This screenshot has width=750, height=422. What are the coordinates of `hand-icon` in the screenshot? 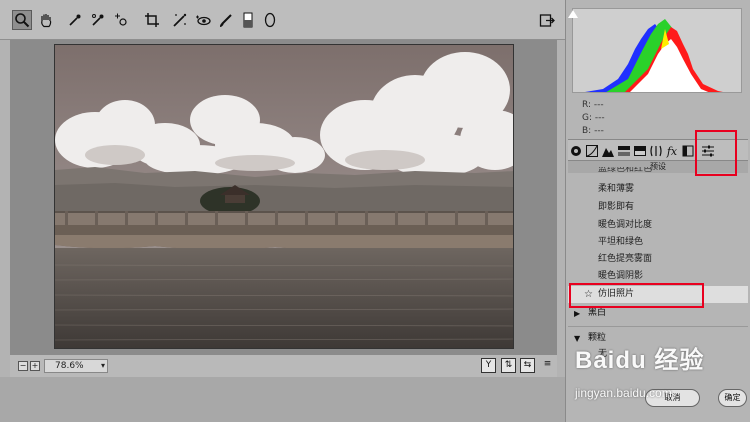 It's located at (46, 20).